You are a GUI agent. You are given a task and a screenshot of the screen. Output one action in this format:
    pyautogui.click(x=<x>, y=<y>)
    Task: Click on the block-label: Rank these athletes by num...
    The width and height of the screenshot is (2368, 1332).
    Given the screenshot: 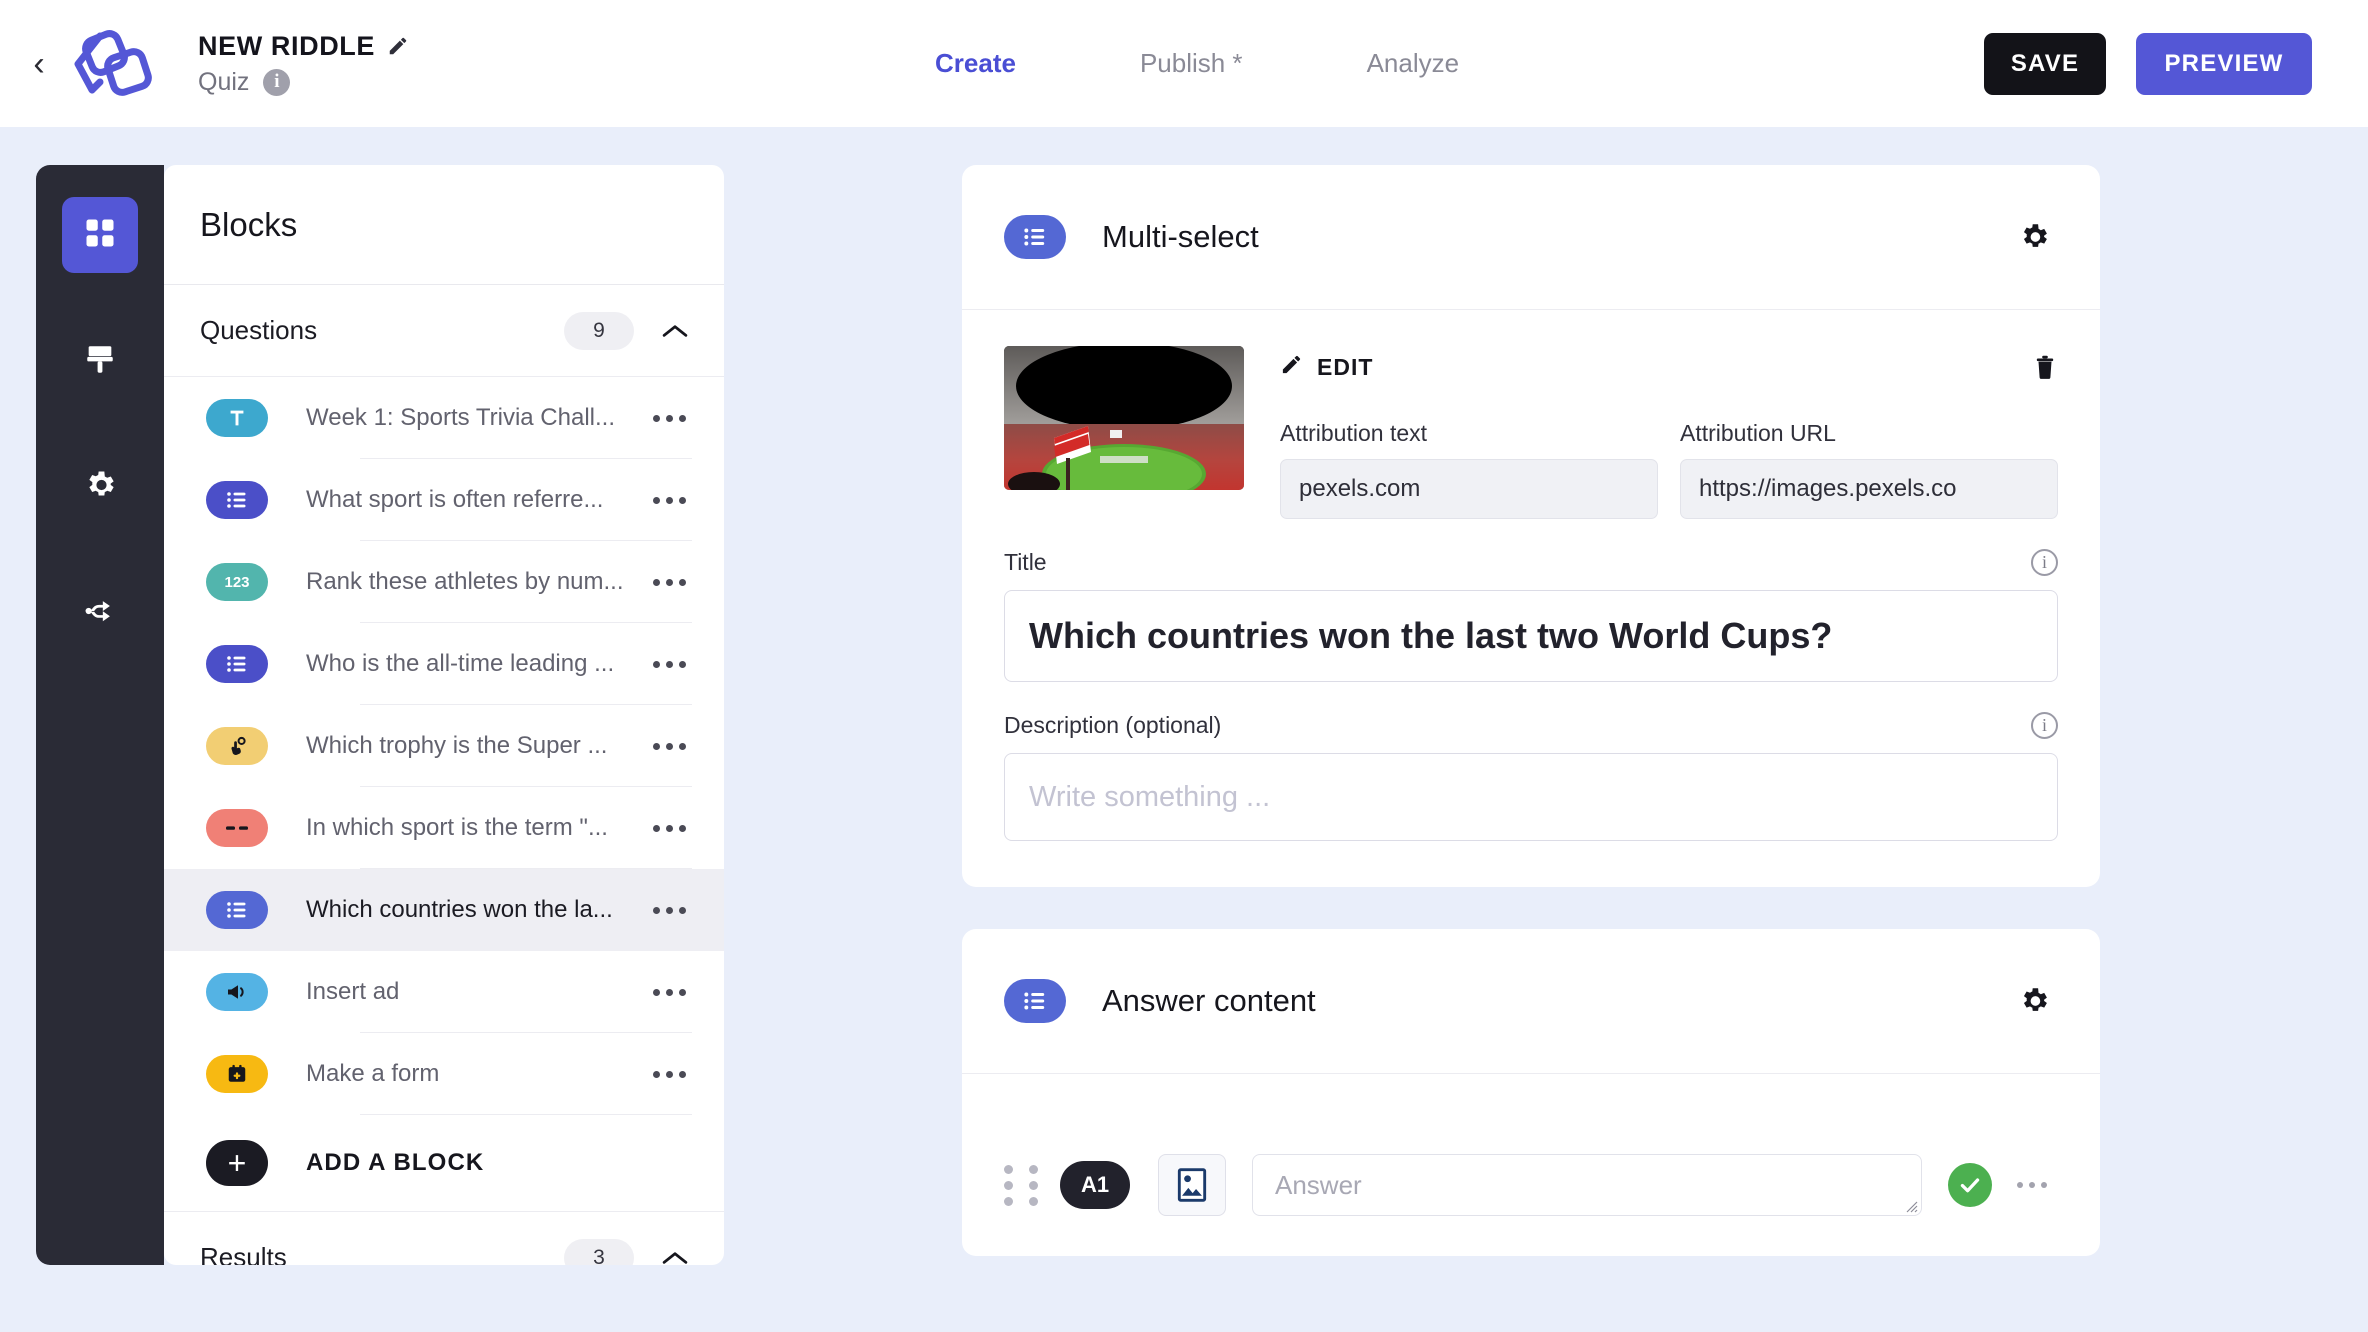 What is the action you would take?
    pyautogui.click(x=465, y=581)
    